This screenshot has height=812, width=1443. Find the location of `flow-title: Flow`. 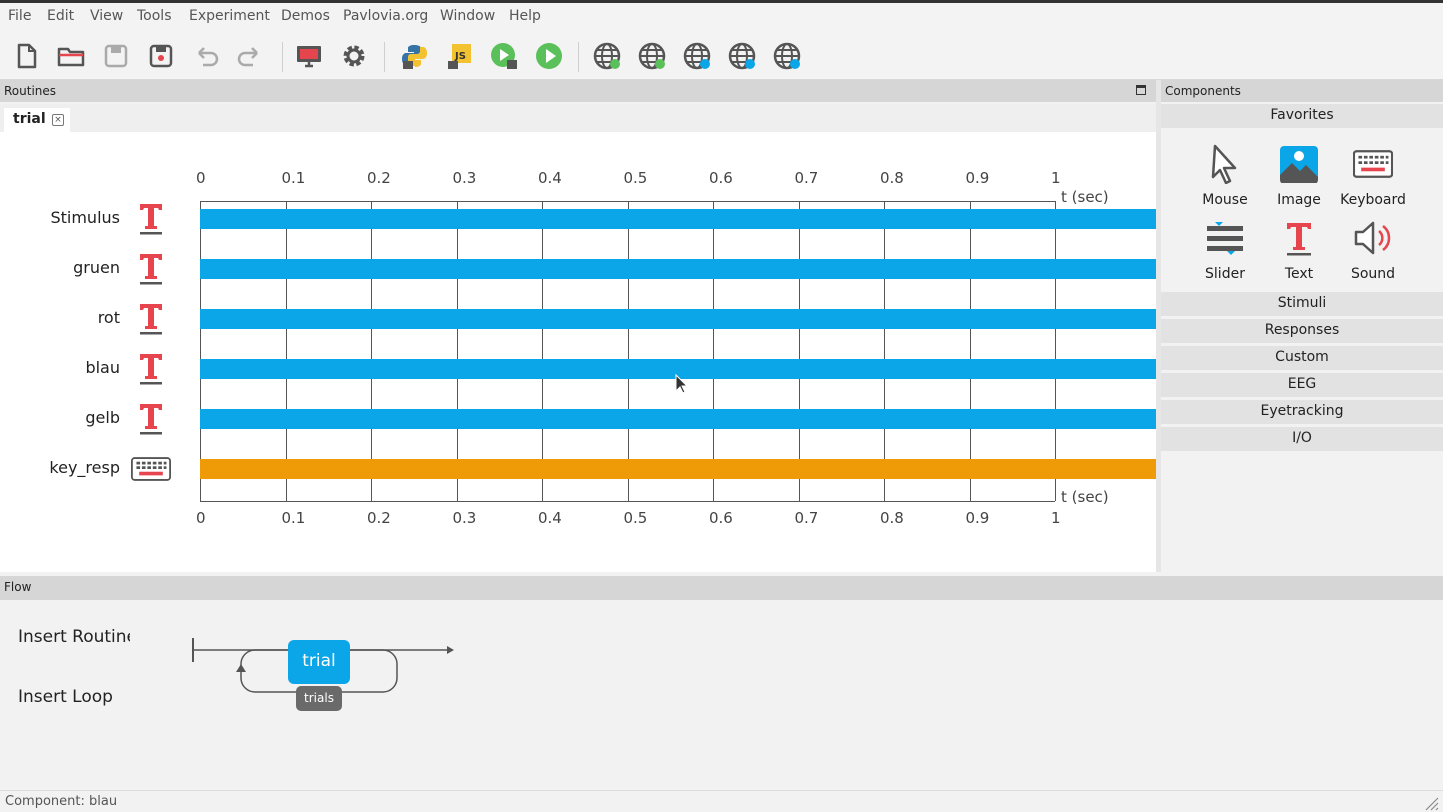

flow-title: Flow is located at coordinates (18, 587).